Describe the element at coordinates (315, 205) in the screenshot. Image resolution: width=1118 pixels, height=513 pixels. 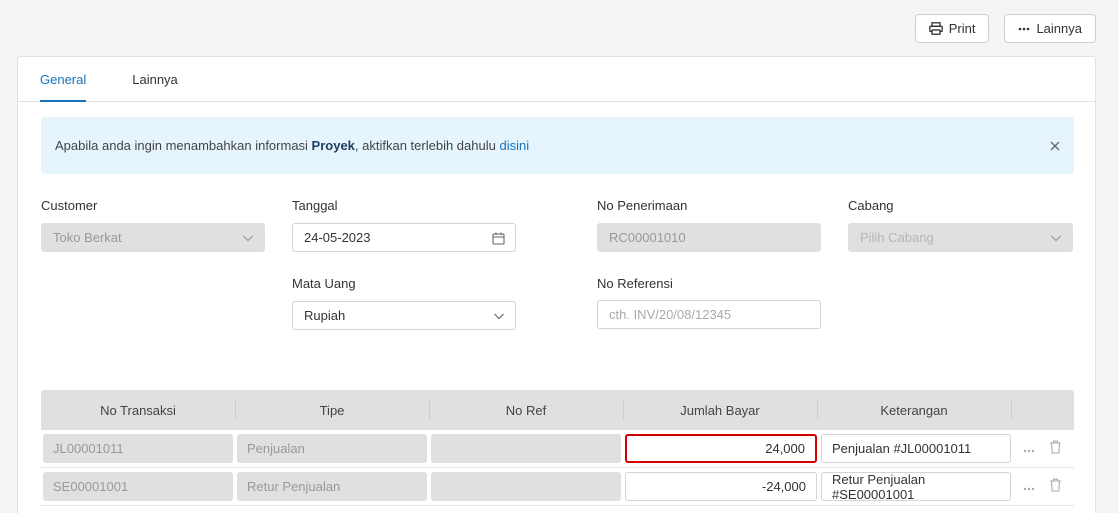
I see `tanggal-label: Tanggal` at that location.